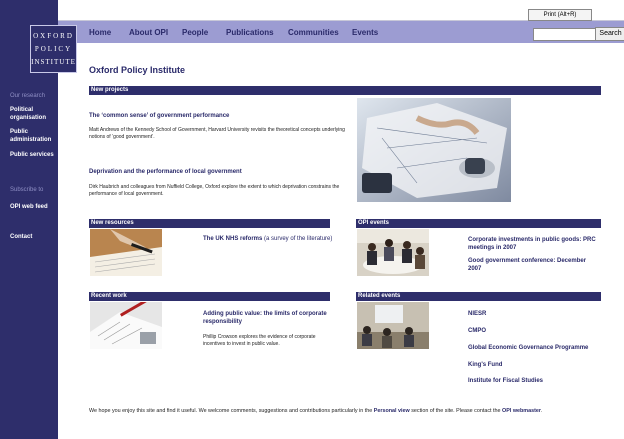 This screenshot has width=624, height=439. Describe the element at coordinates (34, 136) in the screenshot. I see `sidebar-item-public-administration: Public administration` at that location.